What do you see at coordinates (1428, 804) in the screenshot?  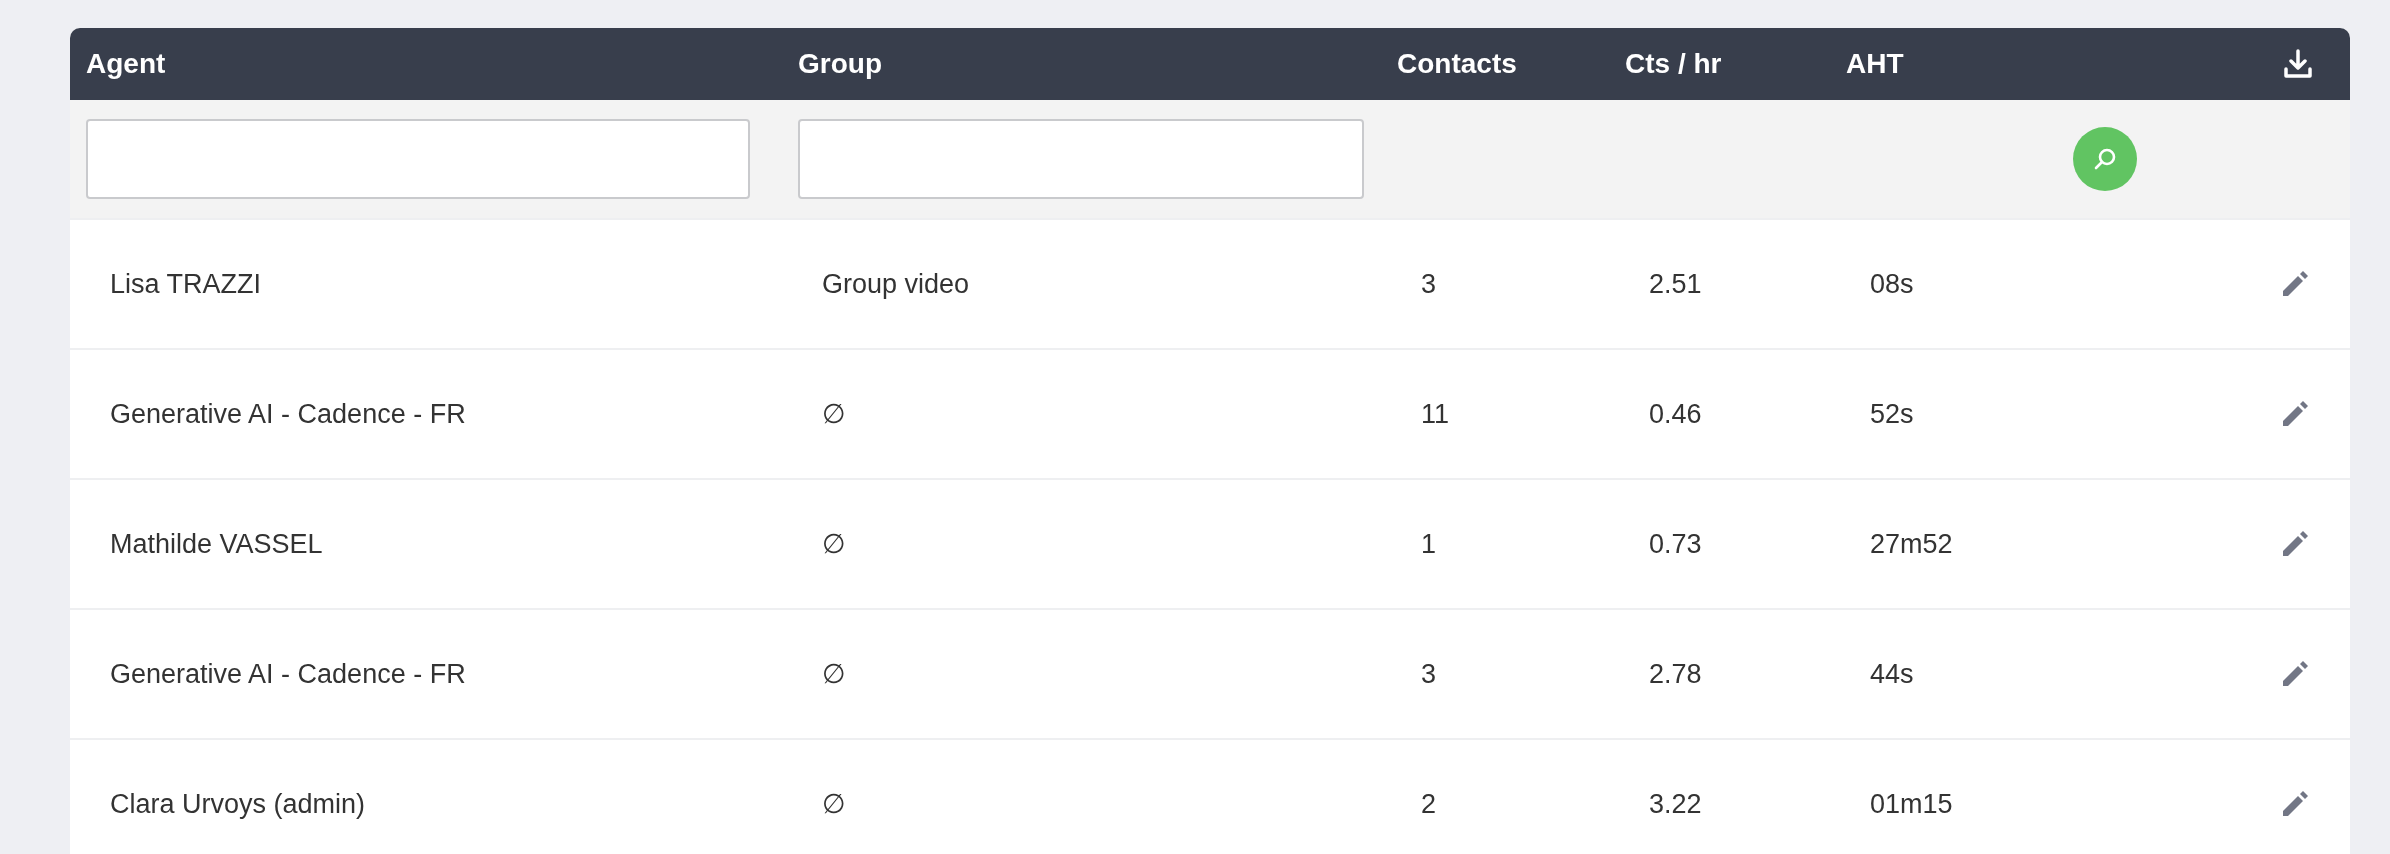 I see `contacts-count: 2` at bounding box center [1428, 804].